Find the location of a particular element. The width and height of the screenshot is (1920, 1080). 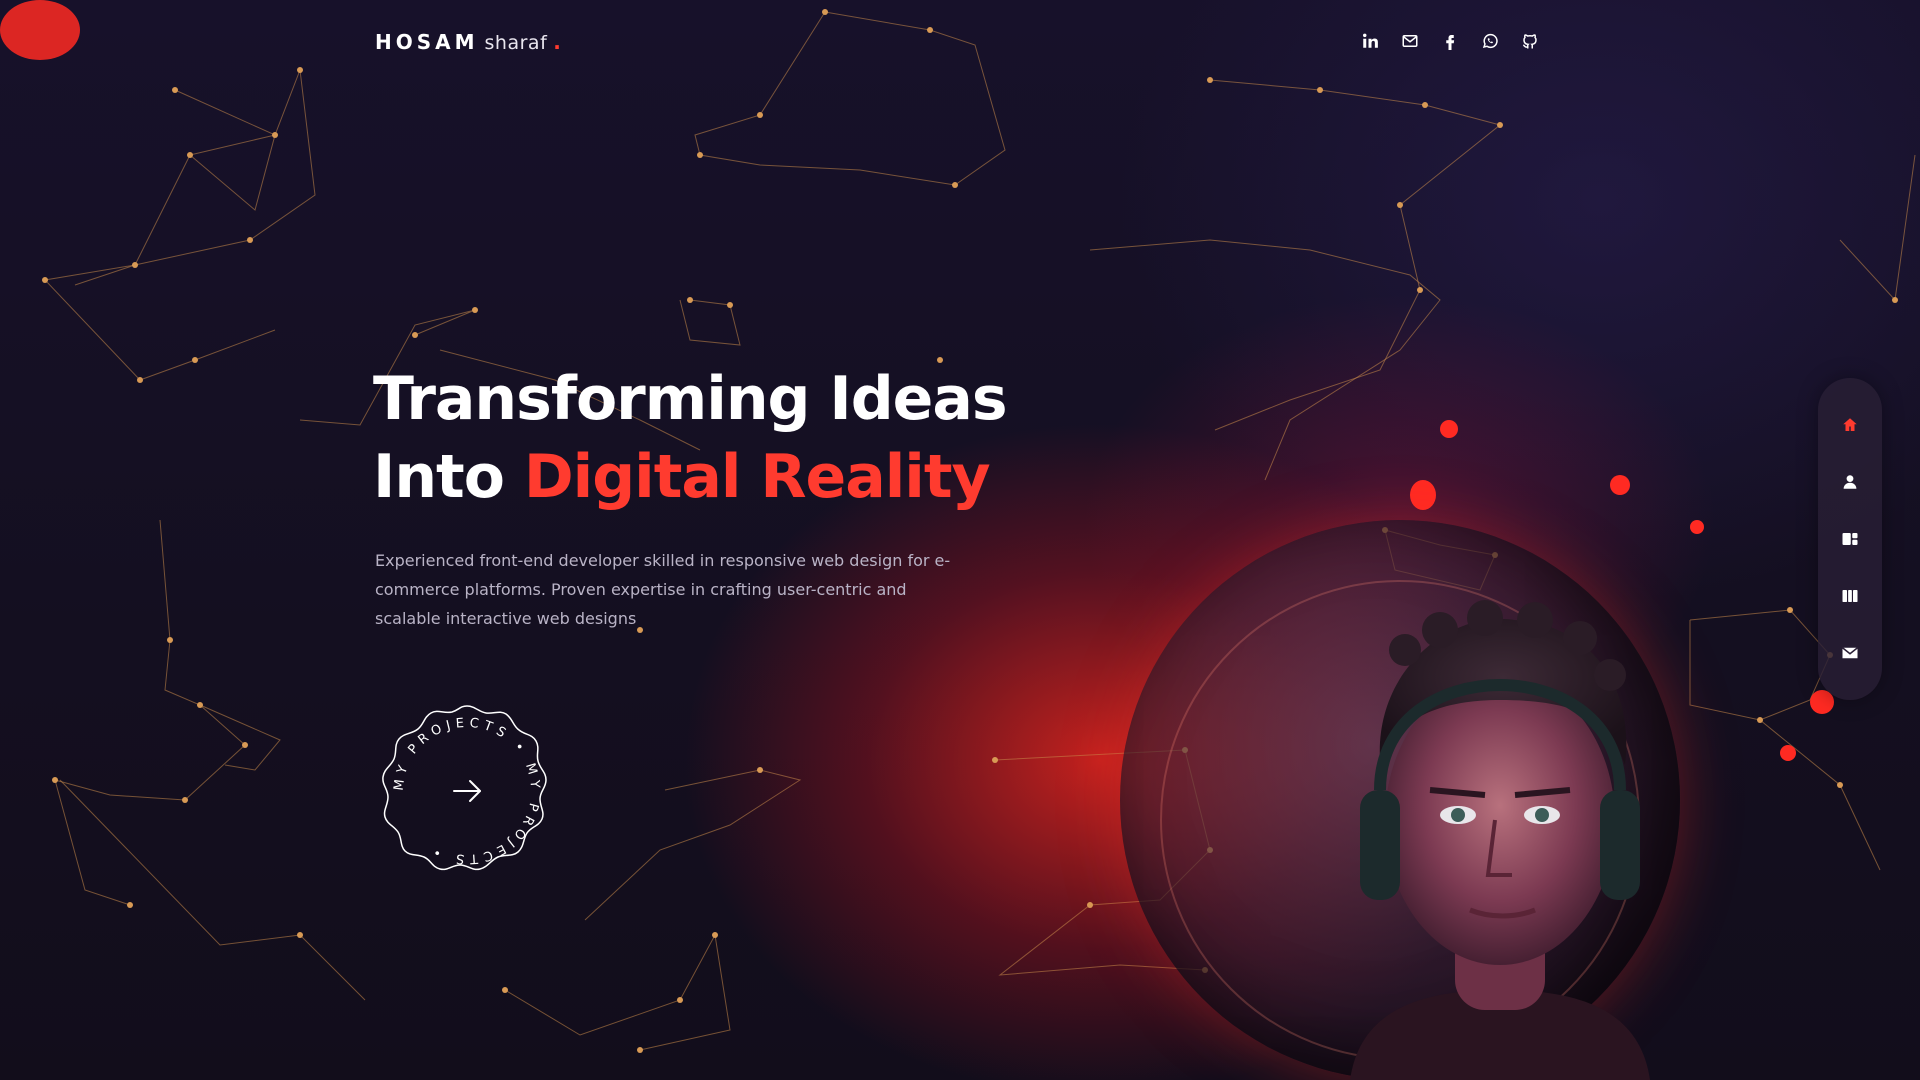

portrait-image is located at coordinates (1500, 840).